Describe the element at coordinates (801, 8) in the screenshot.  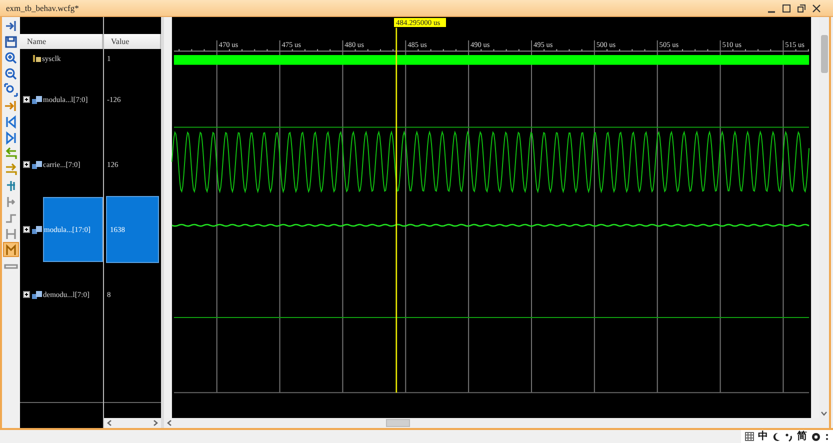
I see `restore-icon` at that location.